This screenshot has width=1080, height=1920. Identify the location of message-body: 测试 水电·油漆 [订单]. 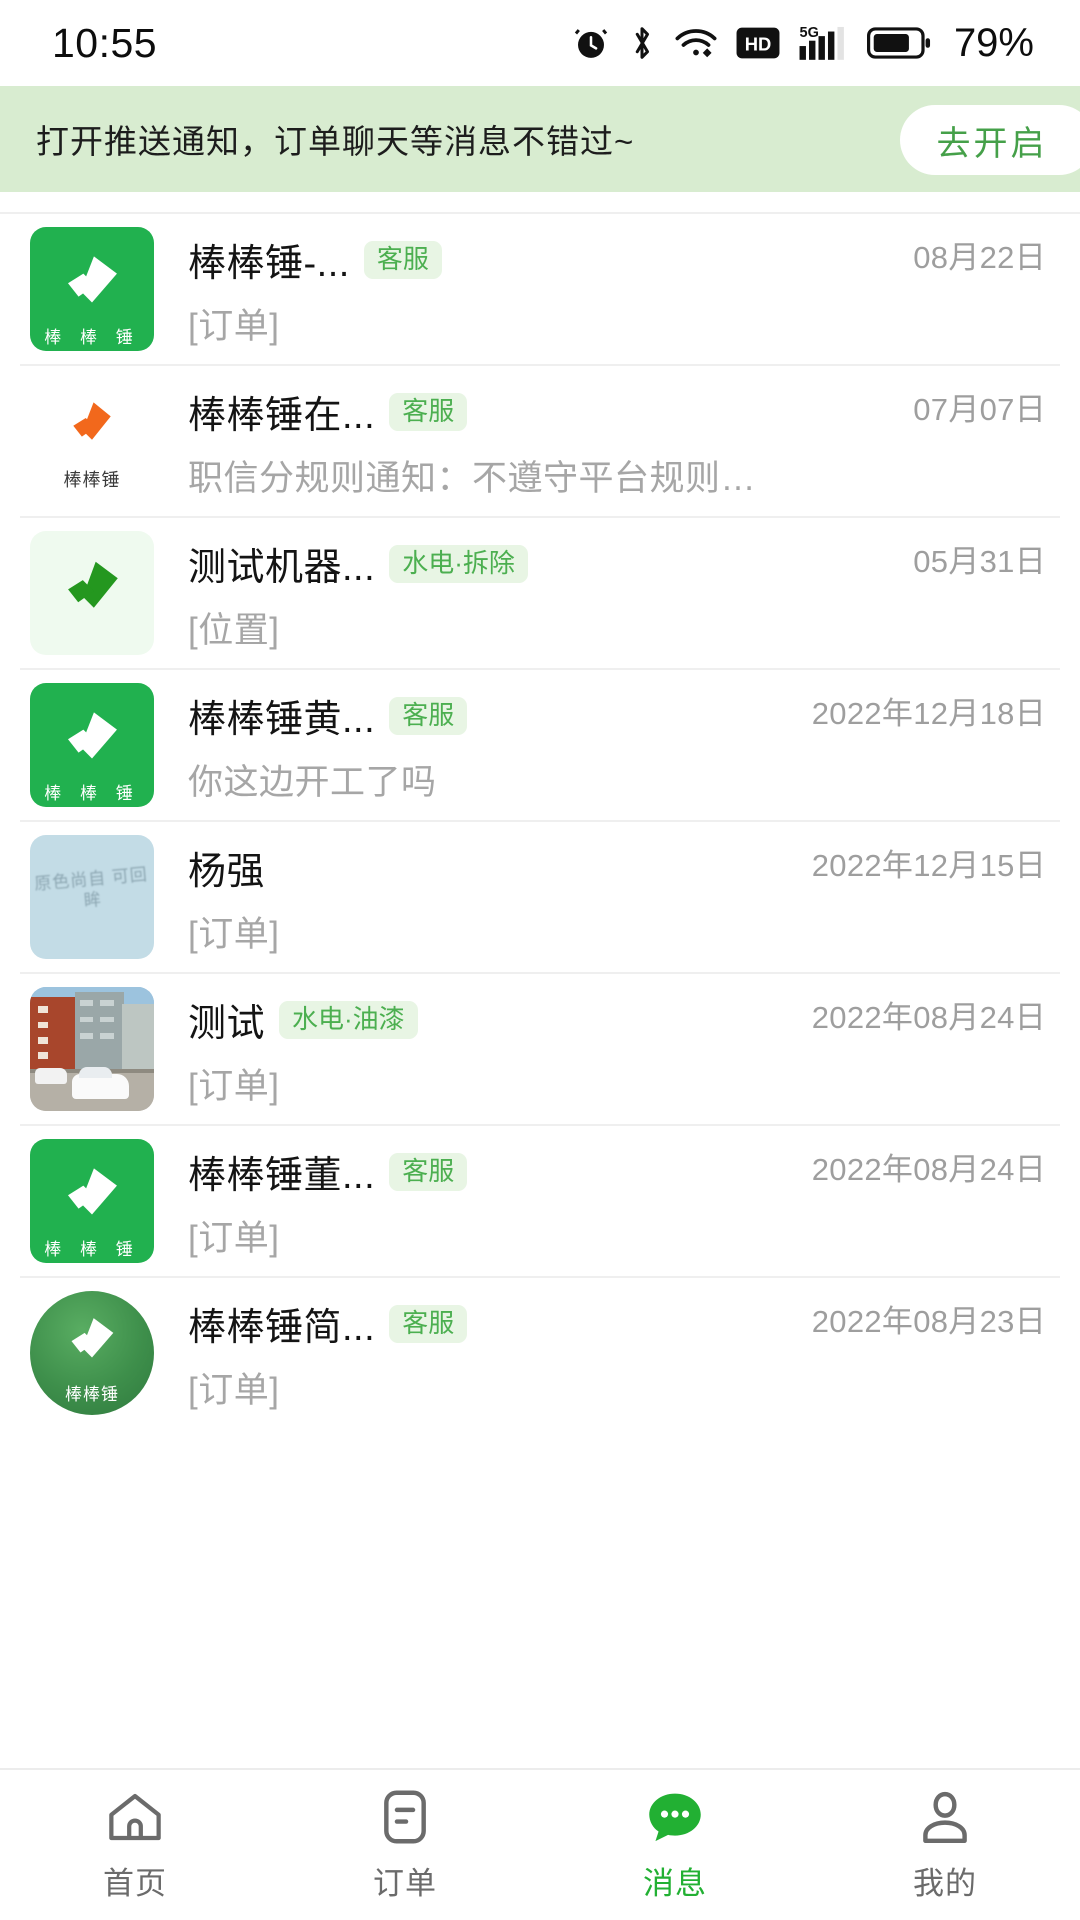
(492, 1049).